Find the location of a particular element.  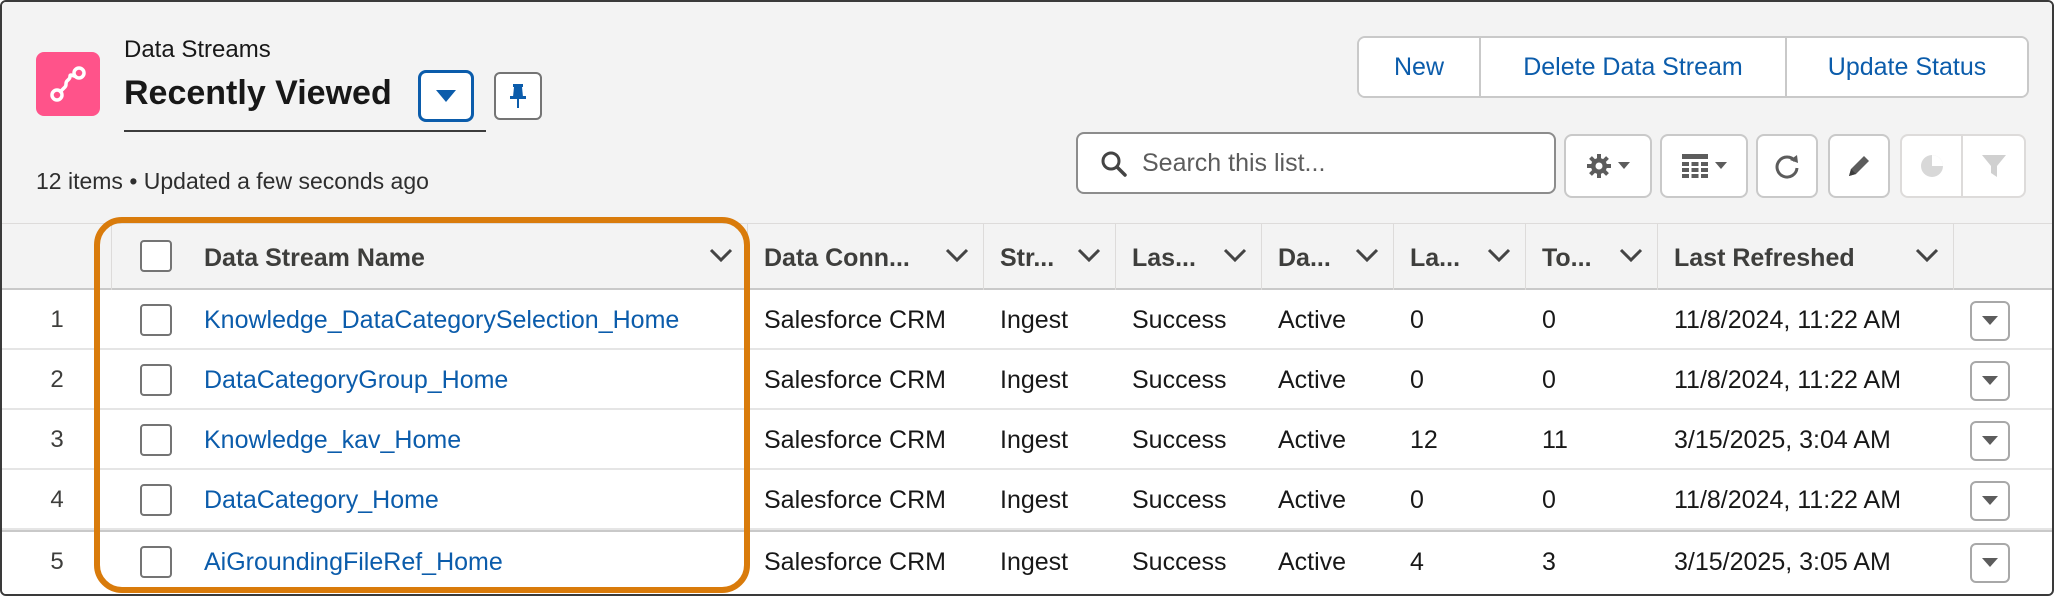

list-view-switcher-button is located at coordinates (446, 96).